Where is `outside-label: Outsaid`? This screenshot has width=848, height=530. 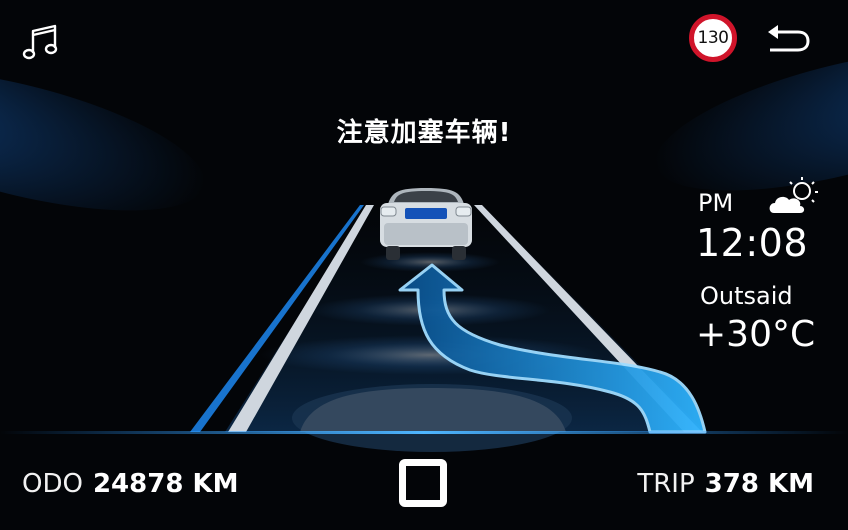
outside-label: Outsaid is located at coordinates (746, 296).